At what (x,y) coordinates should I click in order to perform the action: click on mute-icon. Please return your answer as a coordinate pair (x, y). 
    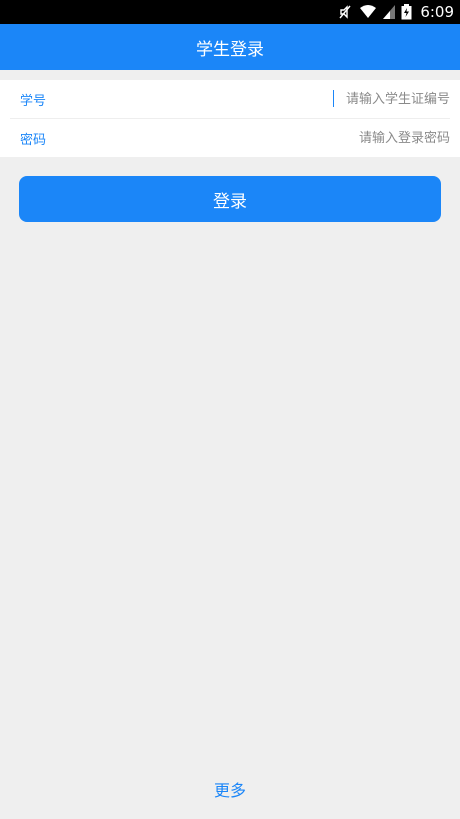
    Looking at the image, I should click on (345, 12).